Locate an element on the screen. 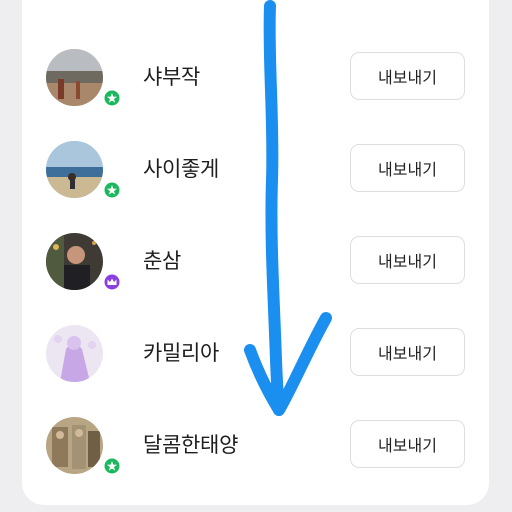 This screenshot has width=512, height=512. purple-crown-badge-icon is located at coordinates (112, 282).